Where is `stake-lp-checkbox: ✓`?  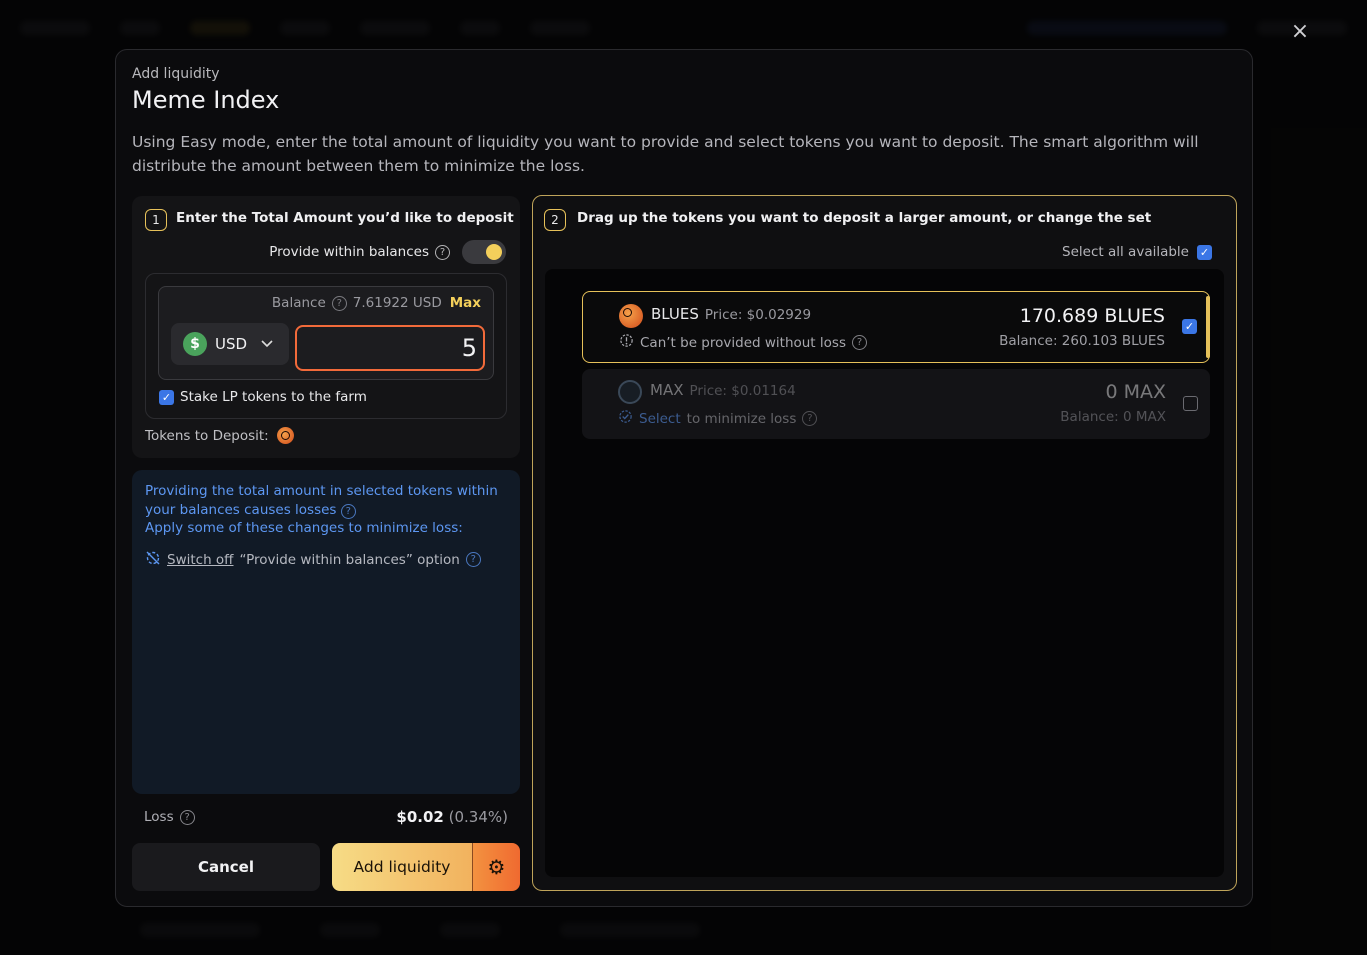
stake-lp-checkbox: ✓ is located at coordinates (166, 397).